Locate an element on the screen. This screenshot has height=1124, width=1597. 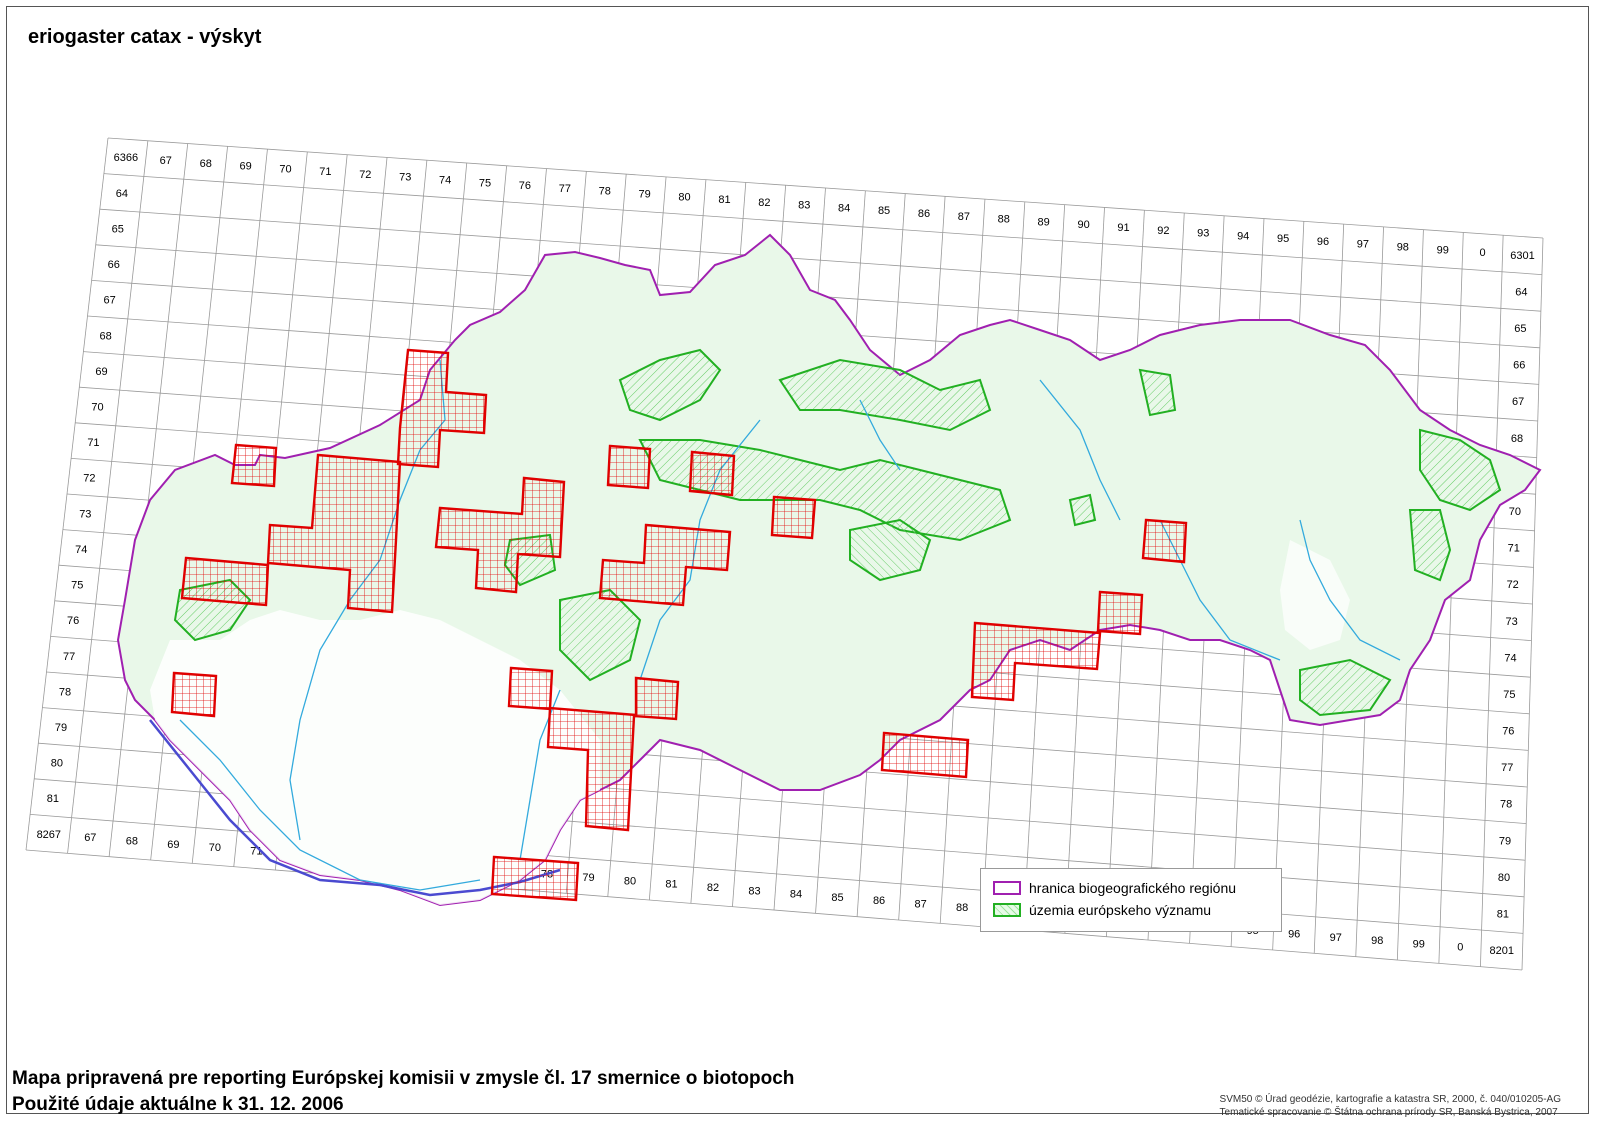
grid-label-bottom: 87 is located at coordinates (920, 905).